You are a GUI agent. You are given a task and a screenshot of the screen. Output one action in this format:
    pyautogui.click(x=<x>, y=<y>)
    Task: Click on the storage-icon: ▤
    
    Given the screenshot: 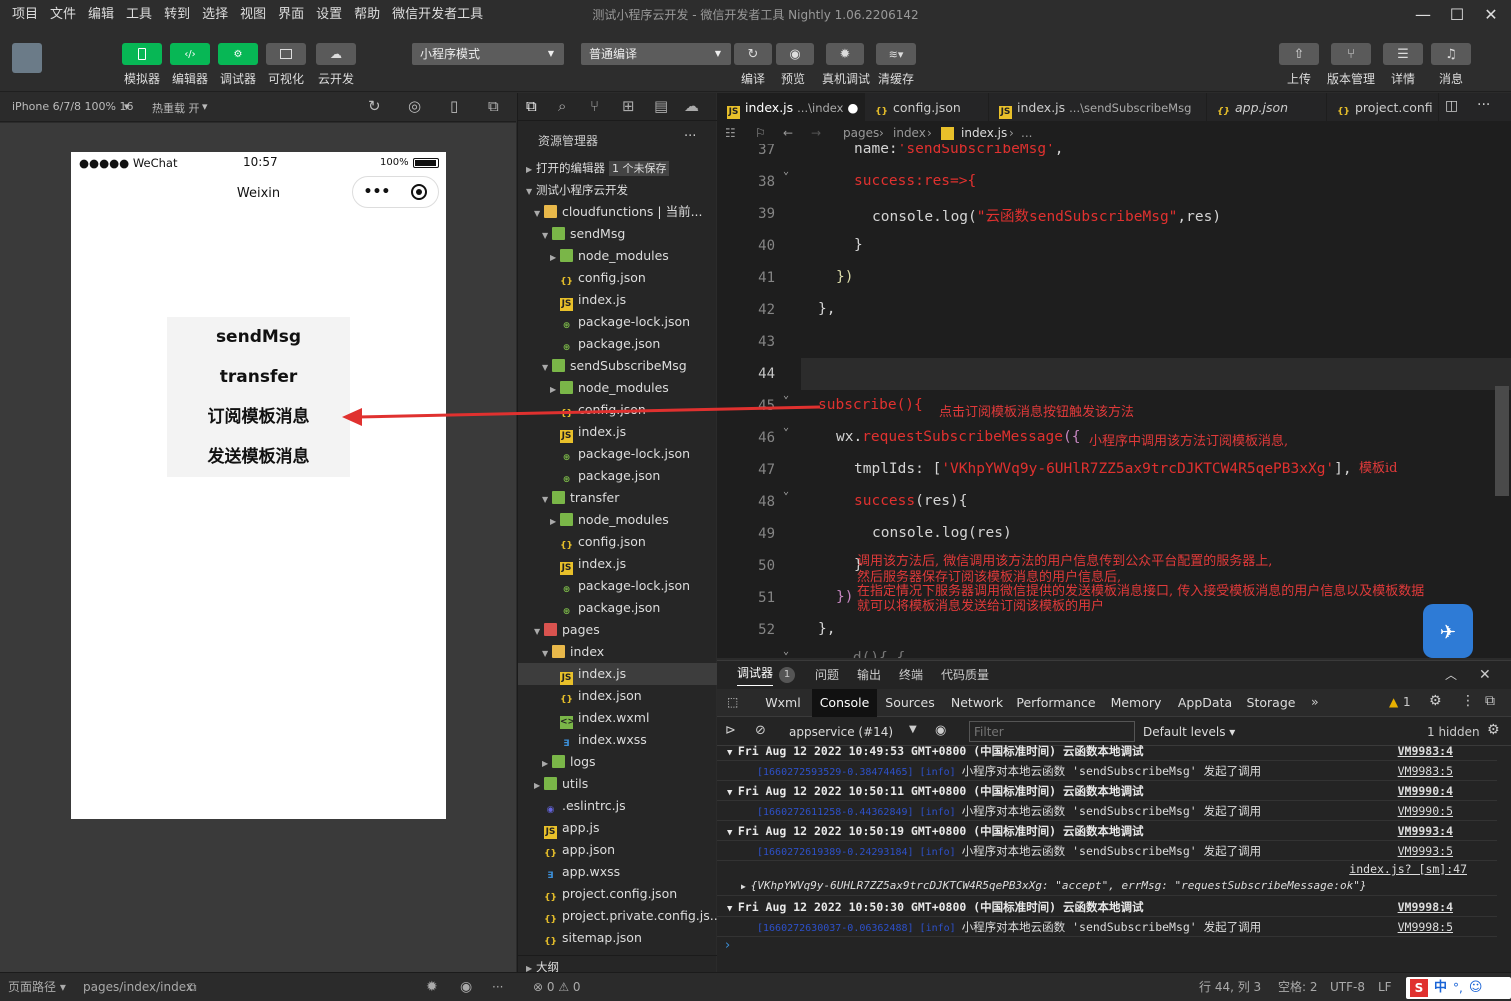 What is the action you would take?
    pyautogui.click(x=661, y=106)
    